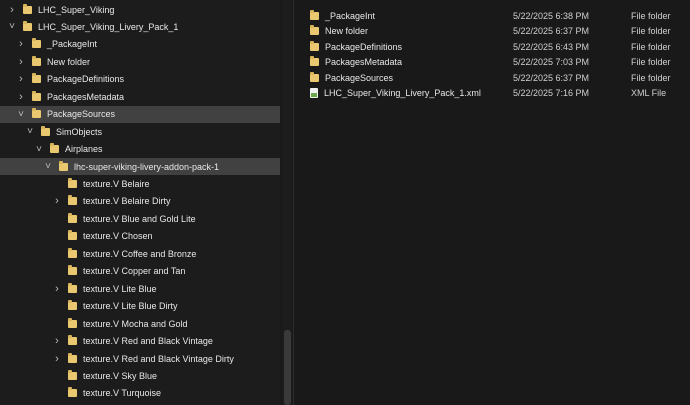 The image size is (690, 405). What do you see at coordinates (551, 15) in the screenshot?
I see `file-date-modified: 5/22/2025 6:38 PM` at bounding box center [551, 15].